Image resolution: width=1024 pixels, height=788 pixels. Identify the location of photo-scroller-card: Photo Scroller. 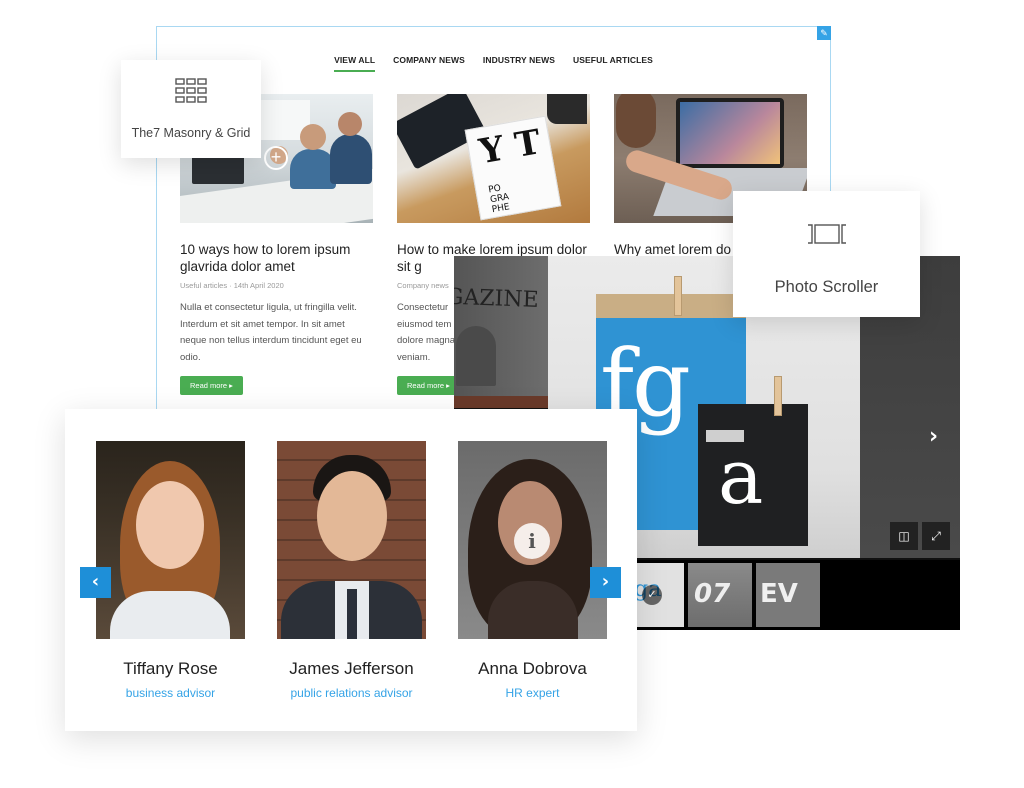
(826, 254).